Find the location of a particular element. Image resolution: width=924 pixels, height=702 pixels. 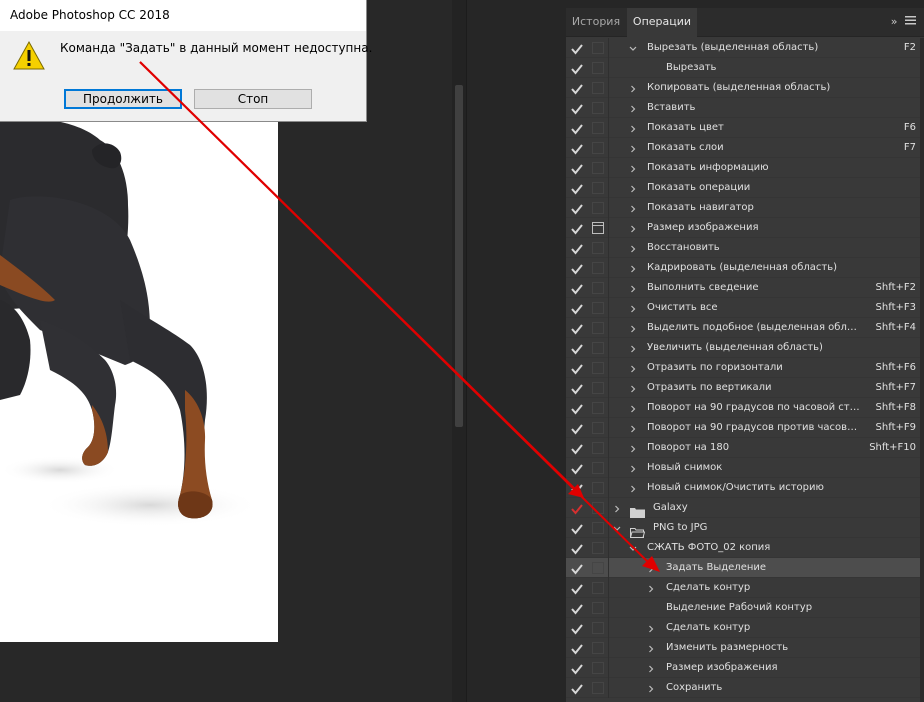

action-row: Выделение Рабочий контур is located at coordinates (743, 608).